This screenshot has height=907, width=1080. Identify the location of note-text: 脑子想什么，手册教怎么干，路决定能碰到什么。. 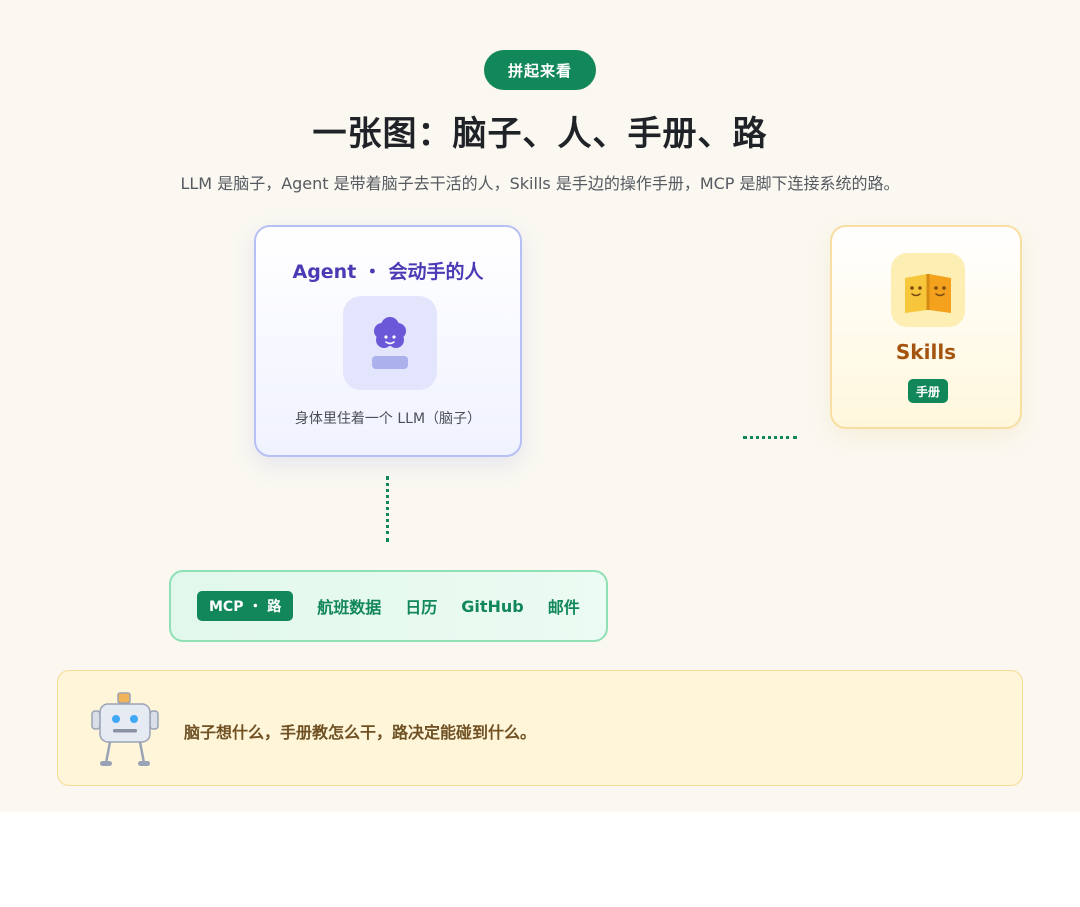
(360, 732).